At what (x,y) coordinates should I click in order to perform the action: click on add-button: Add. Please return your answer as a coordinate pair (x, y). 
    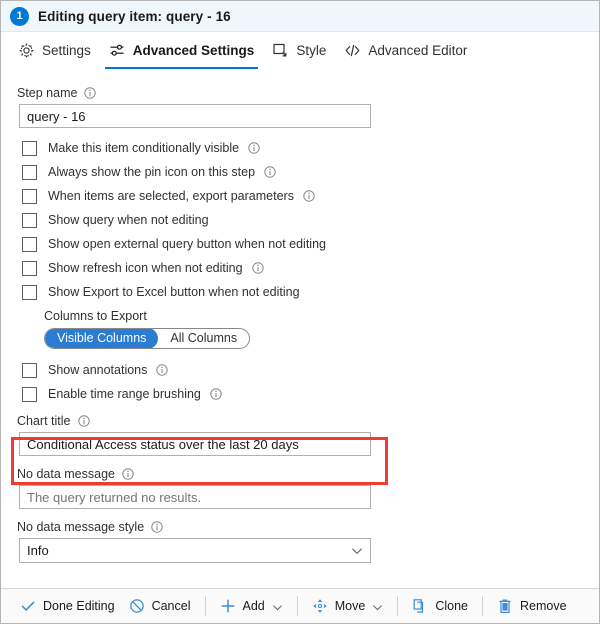
    Looking at the image, I should click on (251, 606).